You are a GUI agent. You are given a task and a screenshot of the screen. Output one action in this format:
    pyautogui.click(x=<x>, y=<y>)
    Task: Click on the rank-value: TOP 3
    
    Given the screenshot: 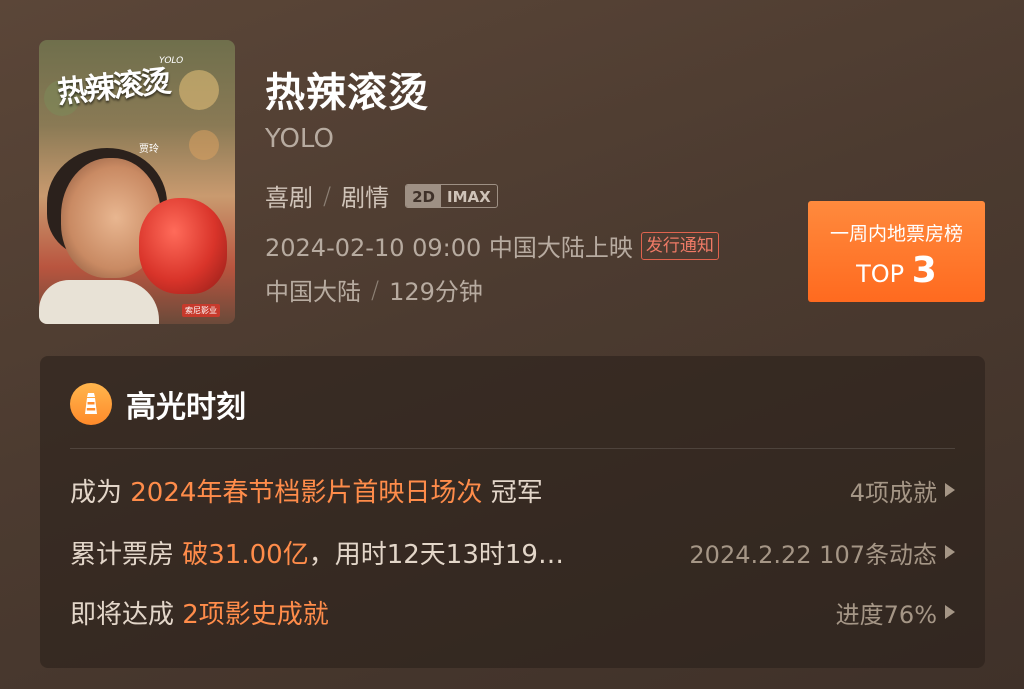 What is the action you would take?
    pyautogui.click(x=896, y=270)
    